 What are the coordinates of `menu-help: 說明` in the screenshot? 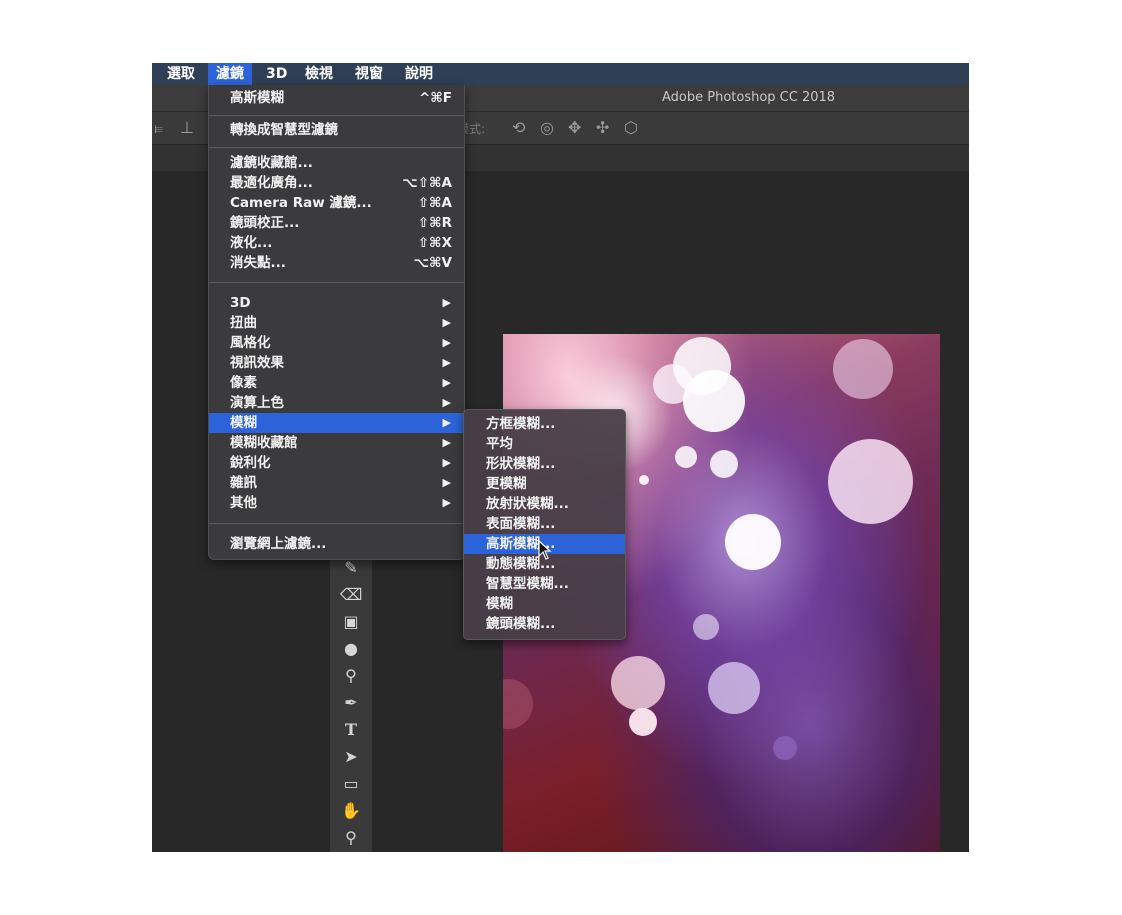 It's located at (419, 74).